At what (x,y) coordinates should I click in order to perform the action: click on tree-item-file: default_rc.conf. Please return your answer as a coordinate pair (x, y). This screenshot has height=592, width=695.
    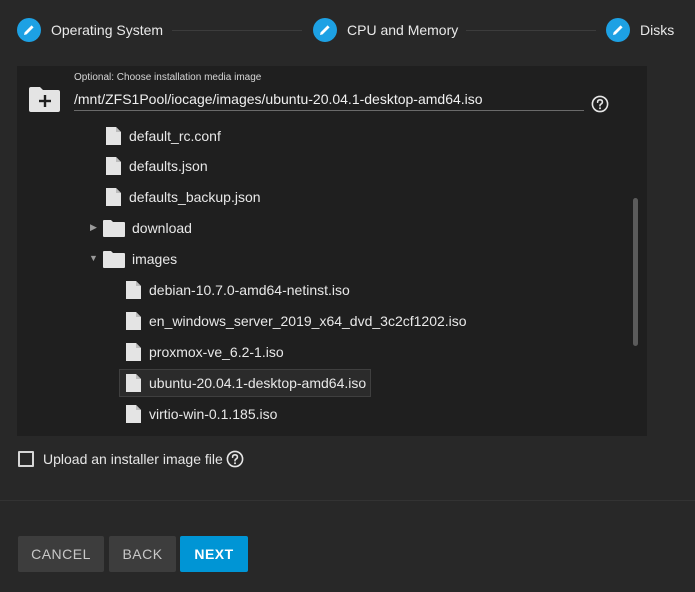
    Looking at the image, I should click on (163, 137).